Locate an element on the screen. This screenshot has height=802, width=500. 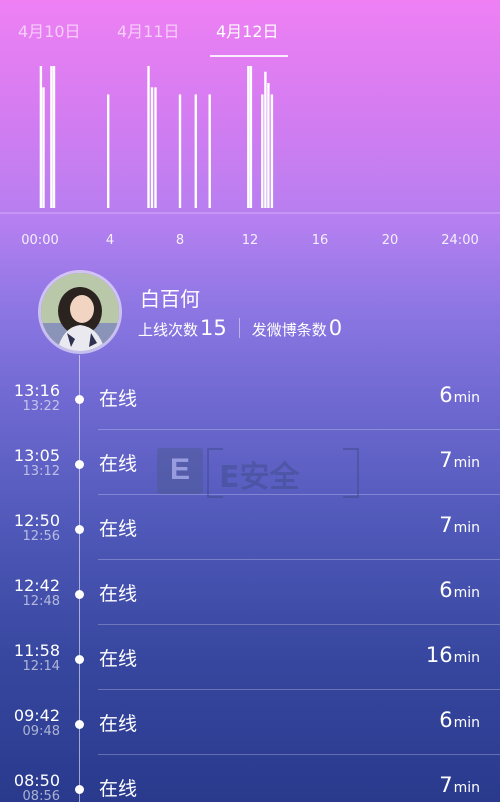
session-end-time: 08:56 is located at coordinates (41, 795).